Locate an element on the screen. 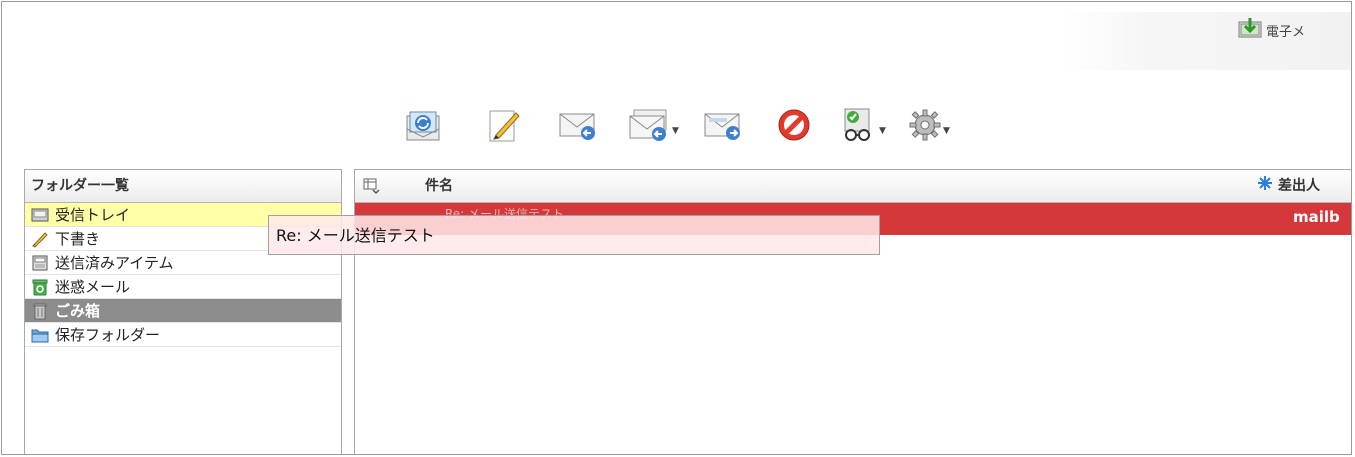 The height and width of the screenshot is (457, 1355). folder-label: ごみ箱 is located at coordinates (78, 311).